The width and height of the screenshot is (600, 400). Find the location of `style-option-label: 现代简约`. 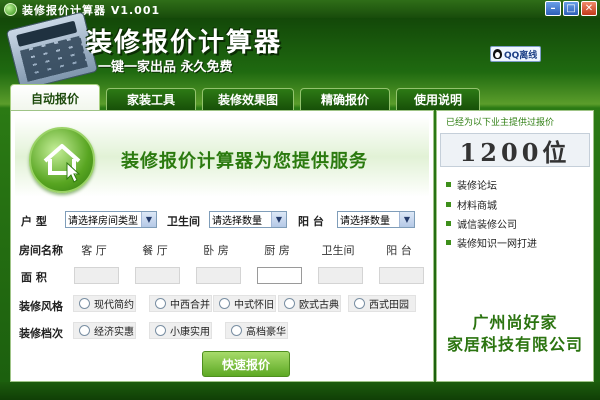

style-option-label: 现代简约 is located at coordinates (114, 305).